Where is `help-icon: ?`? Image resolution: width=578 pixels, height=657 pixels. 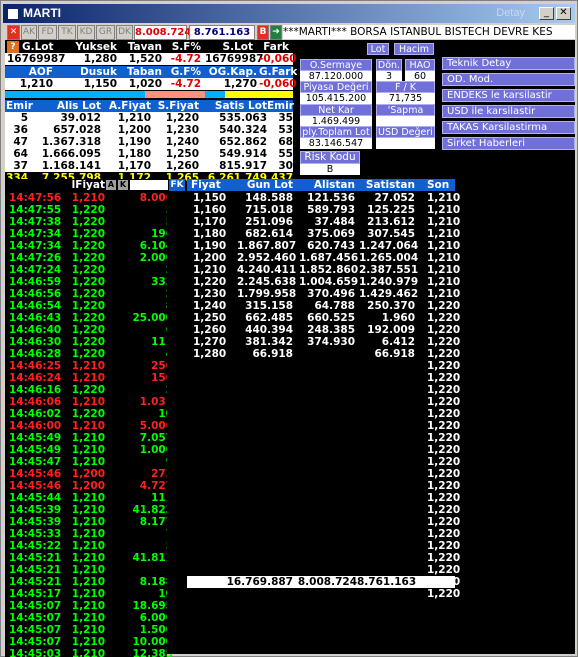 help-icon: ? is located at coordinates (13, 47).